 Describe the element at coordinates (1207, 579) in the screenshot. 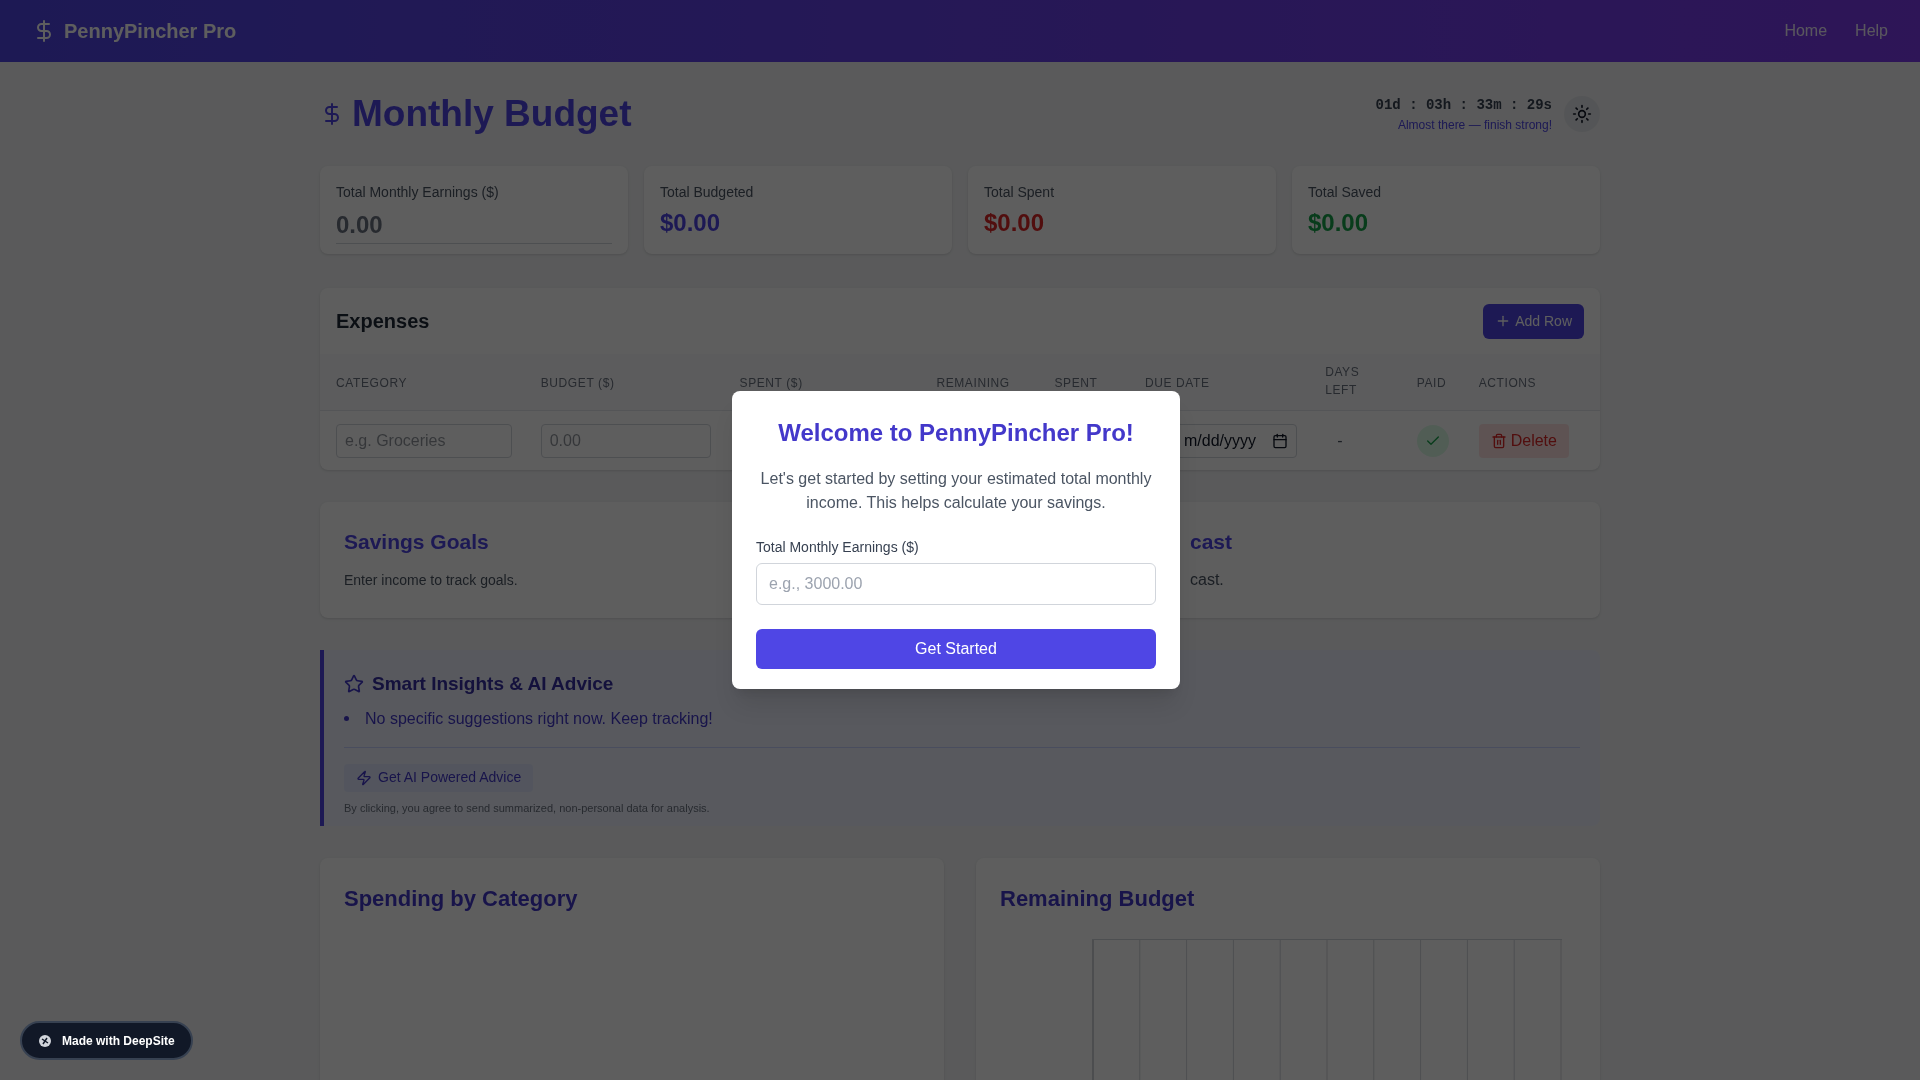

I see `card-text: cast.` at that location.